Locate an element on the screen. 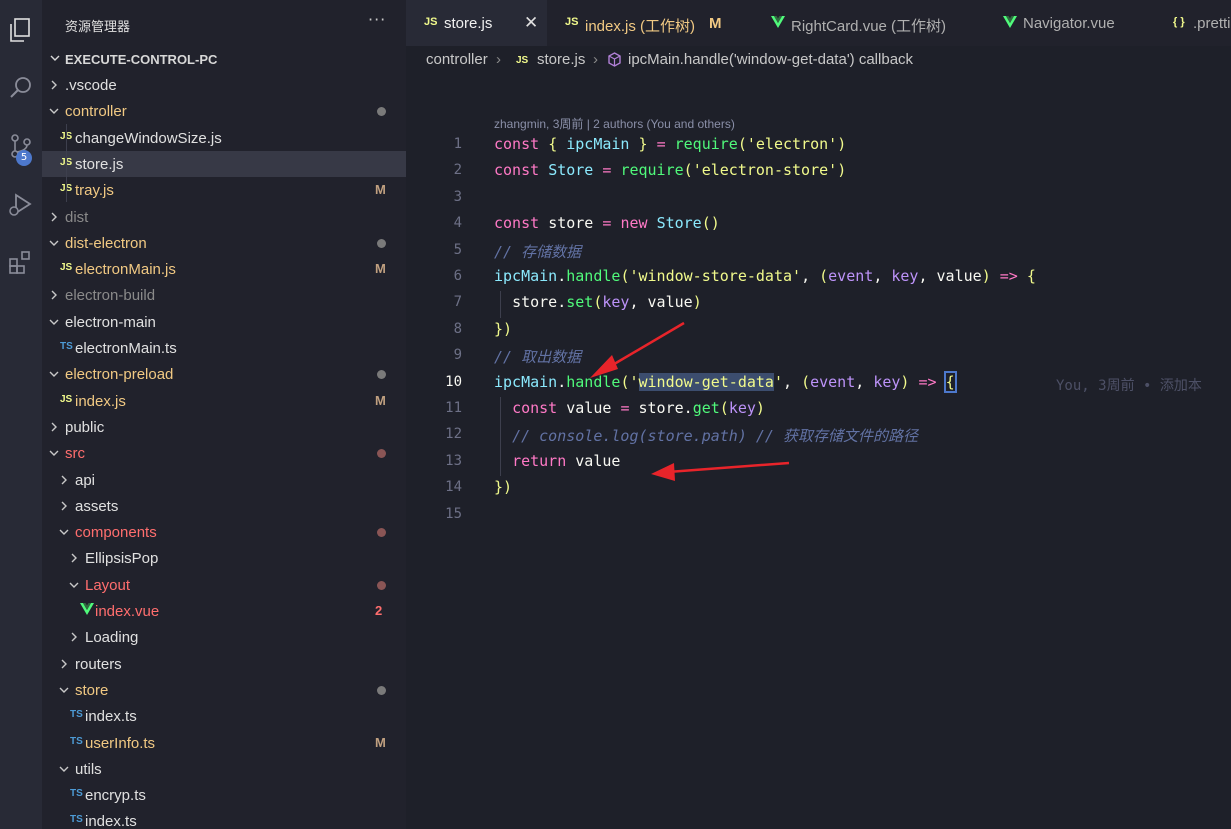 Image resolution: width=1231 pixels, height=829 pixels. explorer-icon is located at coordinates (21, 30).